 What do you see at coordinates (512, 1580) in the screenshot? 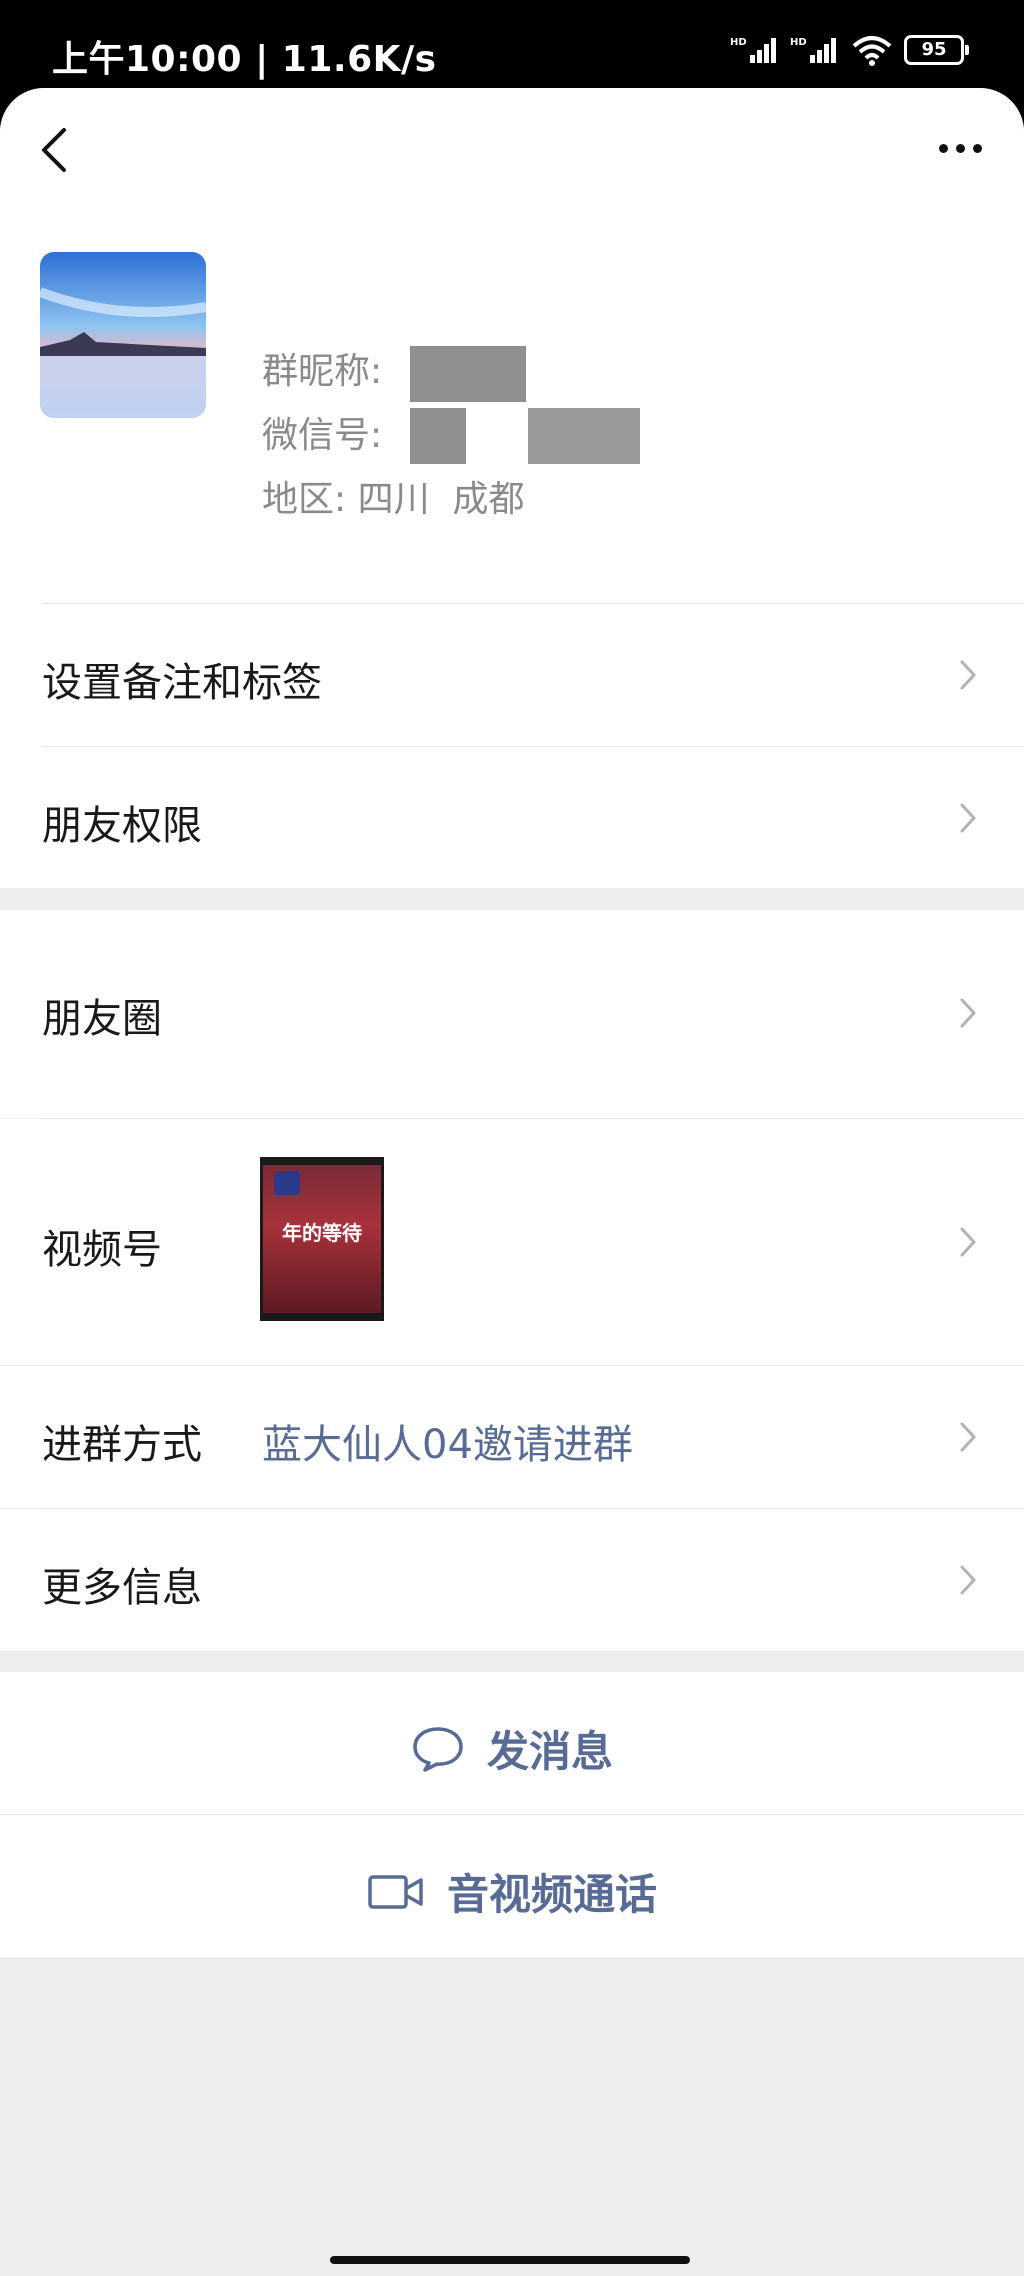
I see `more-info-row: 更多信息` at bounding box center [512, 1580].